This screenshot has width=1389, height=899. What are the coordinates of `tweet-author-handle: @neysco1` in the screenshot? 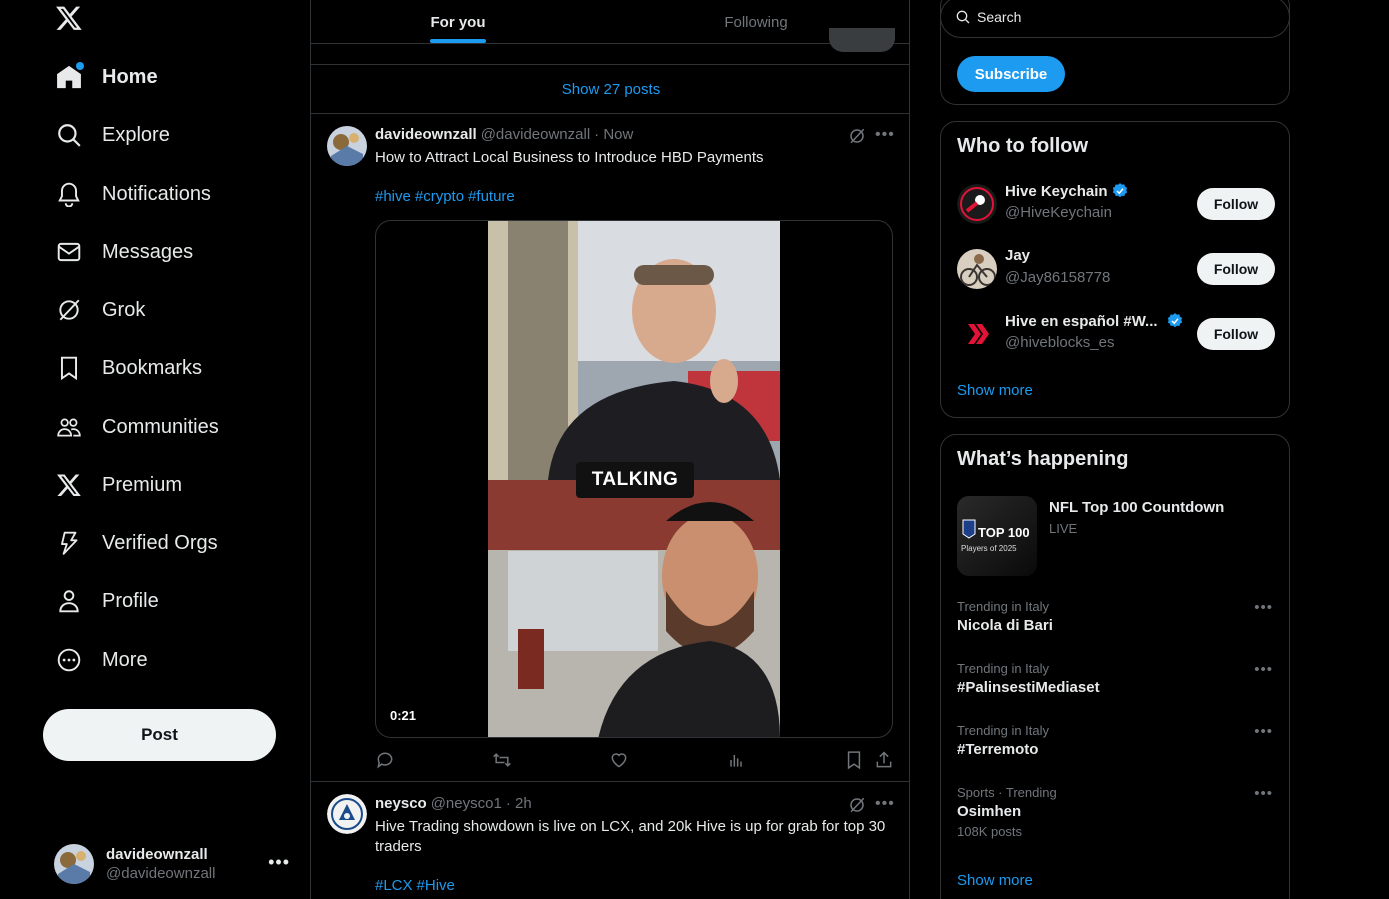 It's located at (466, 803).